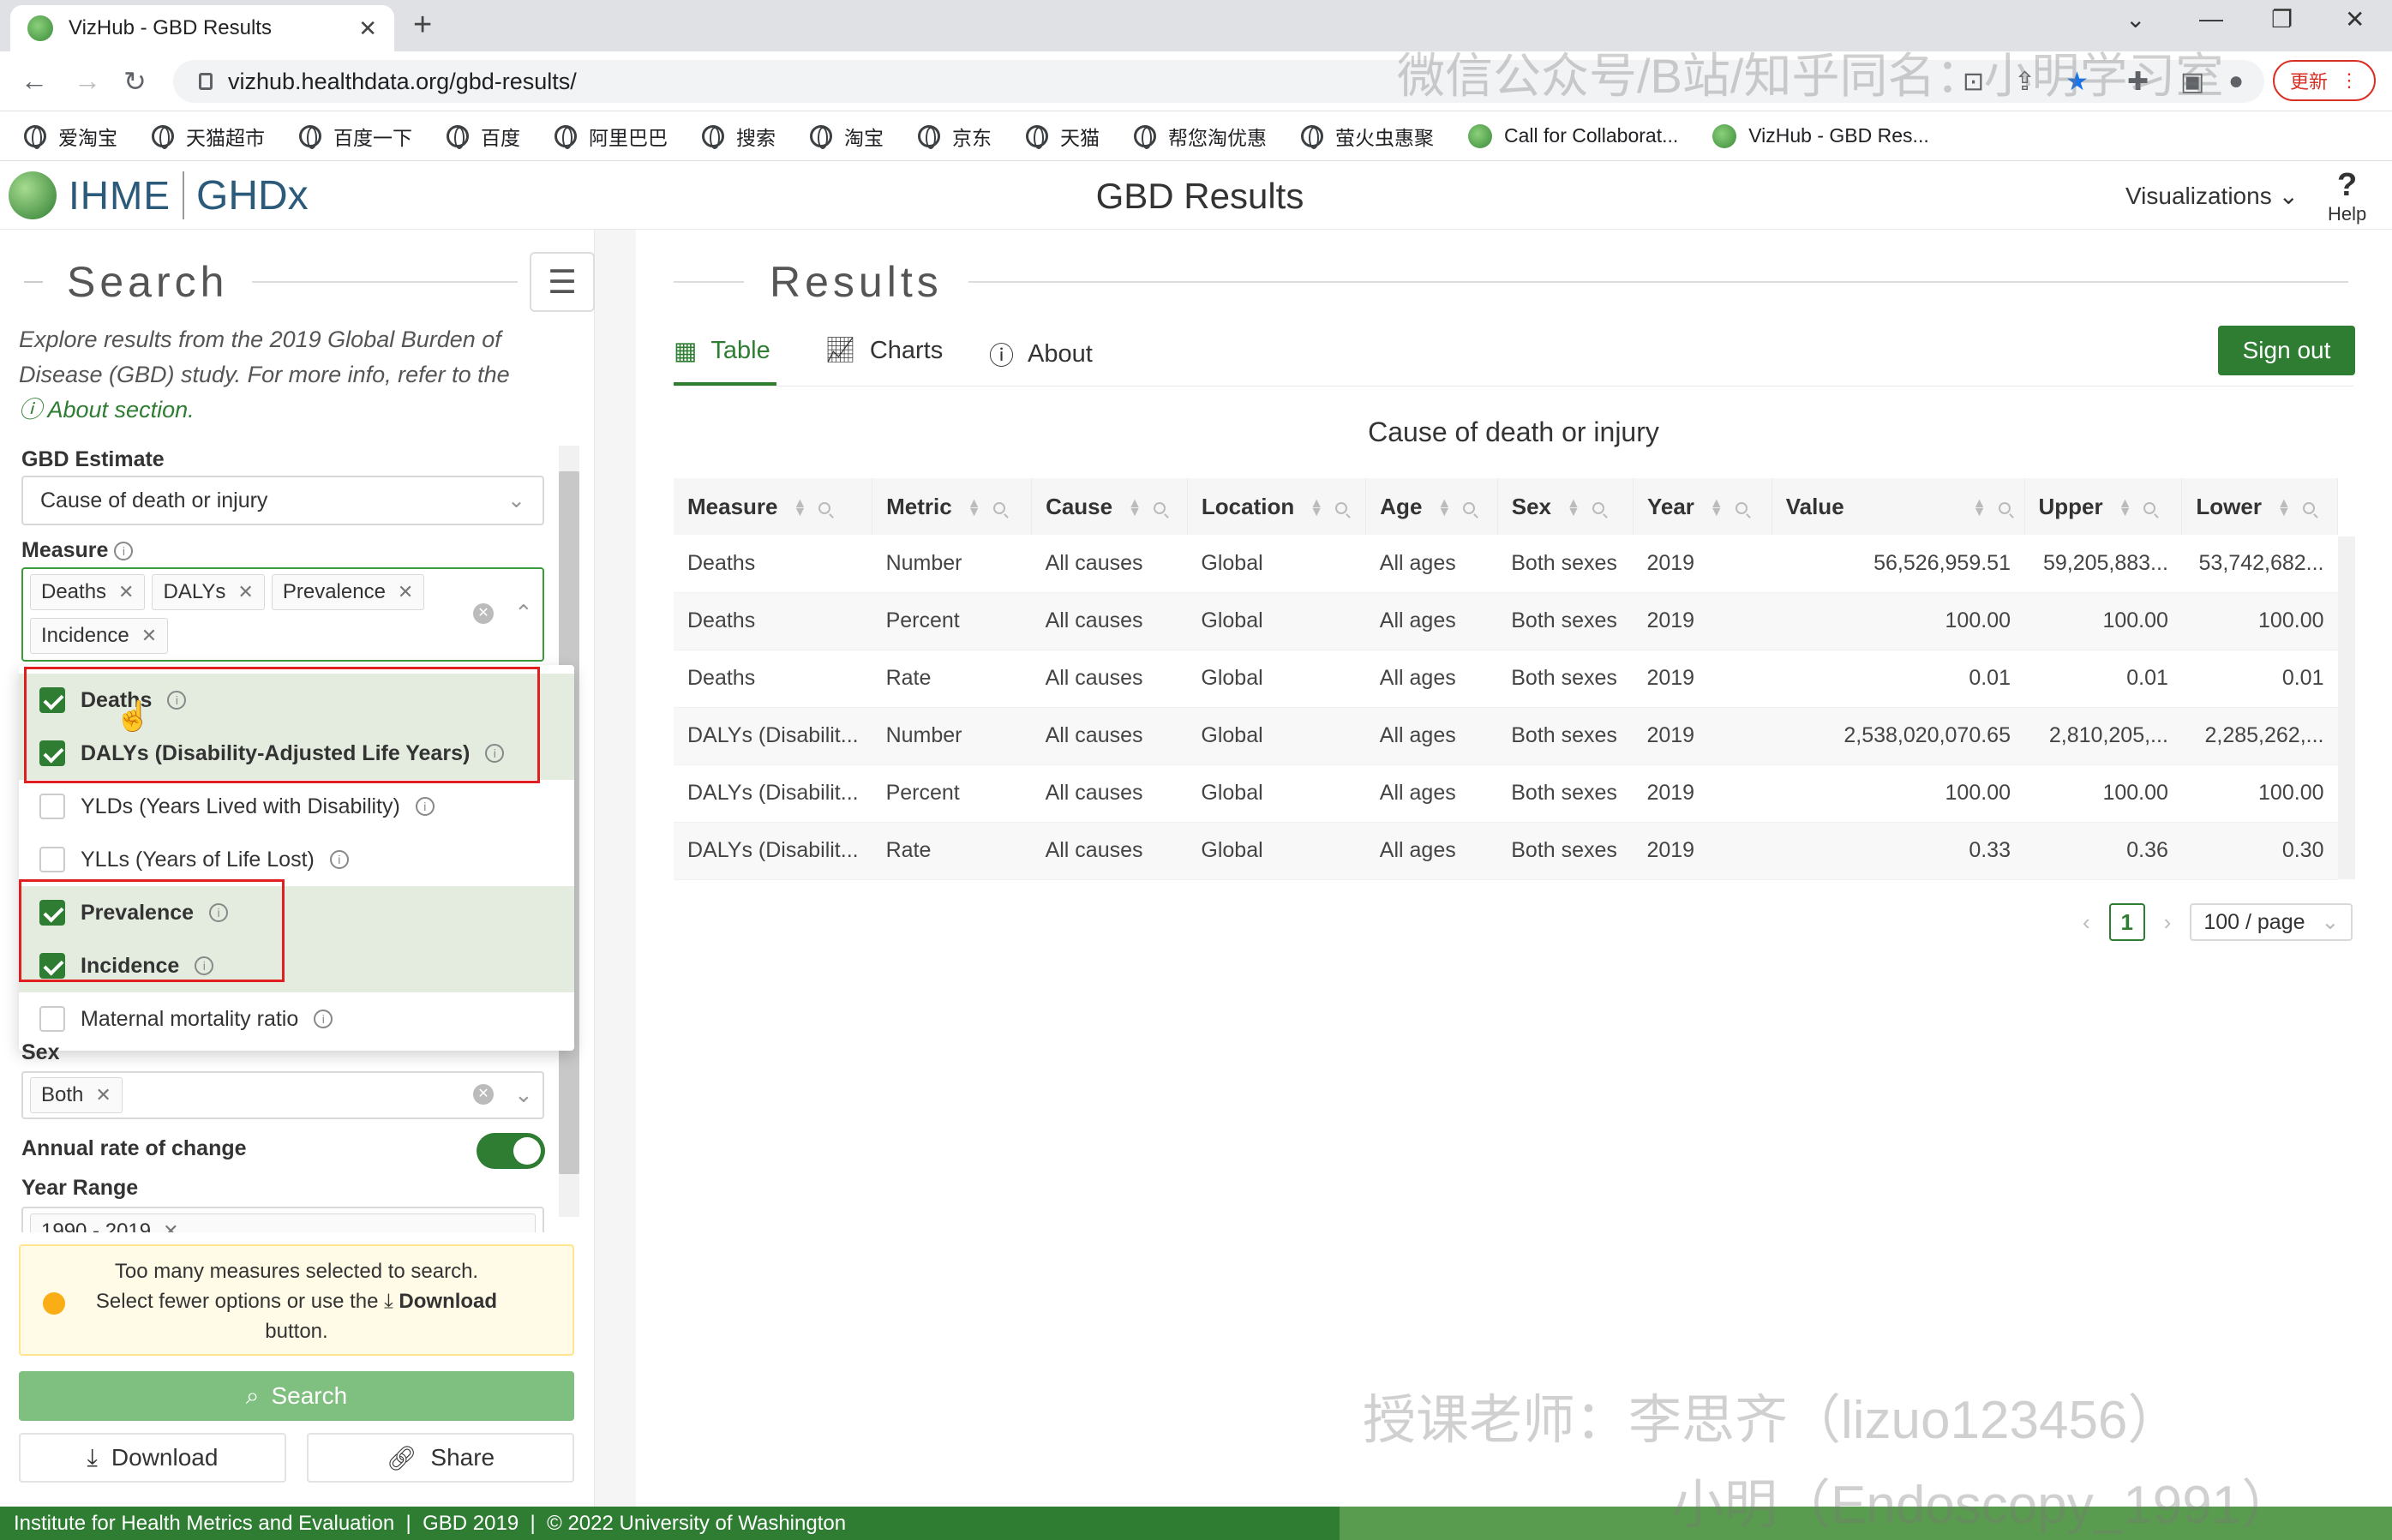 The image size is (2392, 1540). Describe the element at coordinates (1063, 136) in the screenshot. I see `bookmark-item: 天猫` at that location.